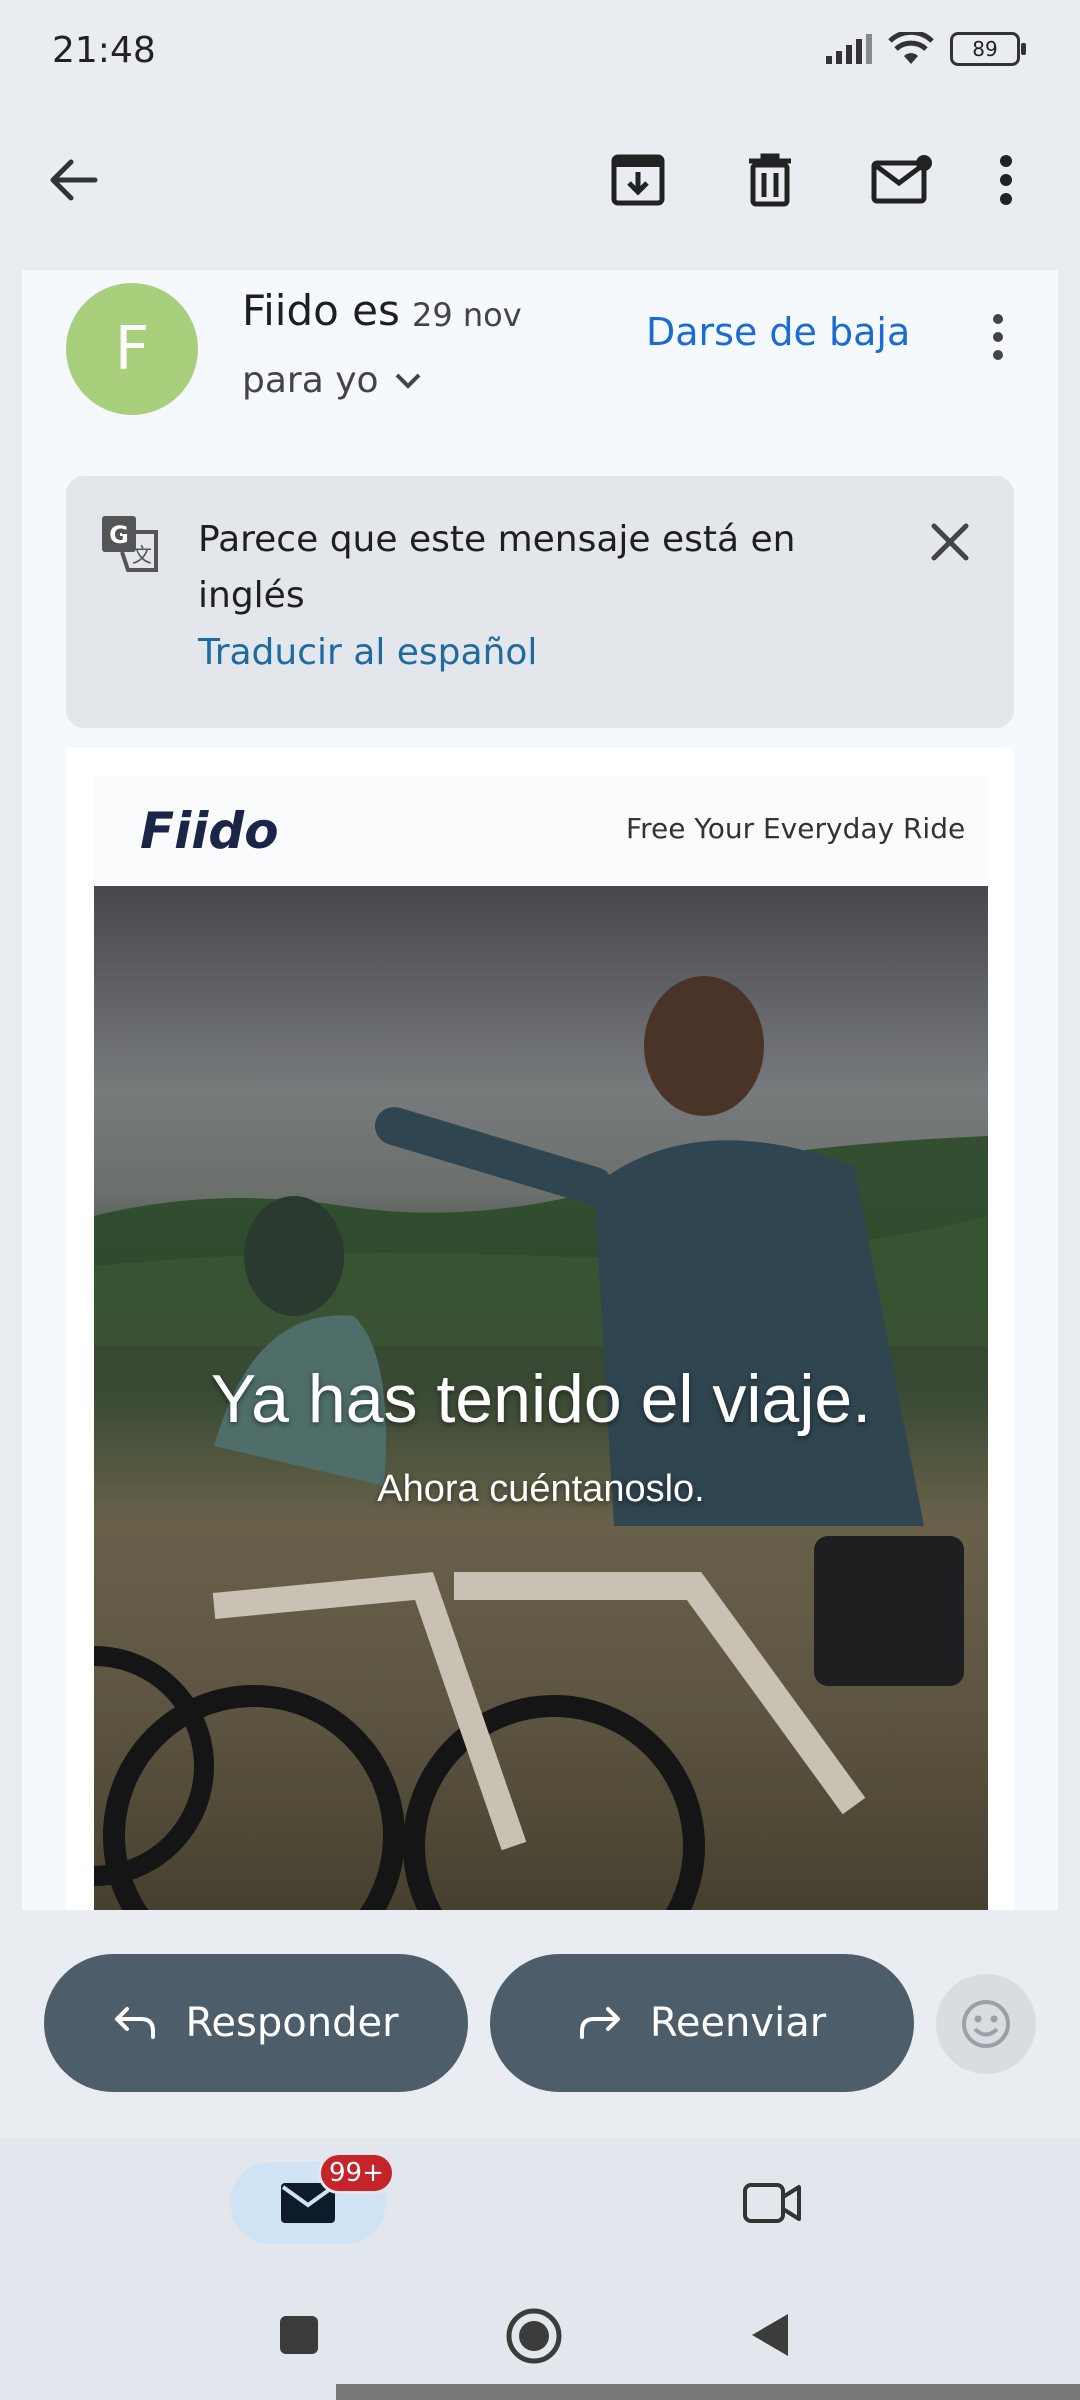  I want to click on back-button, so click(74, 180).